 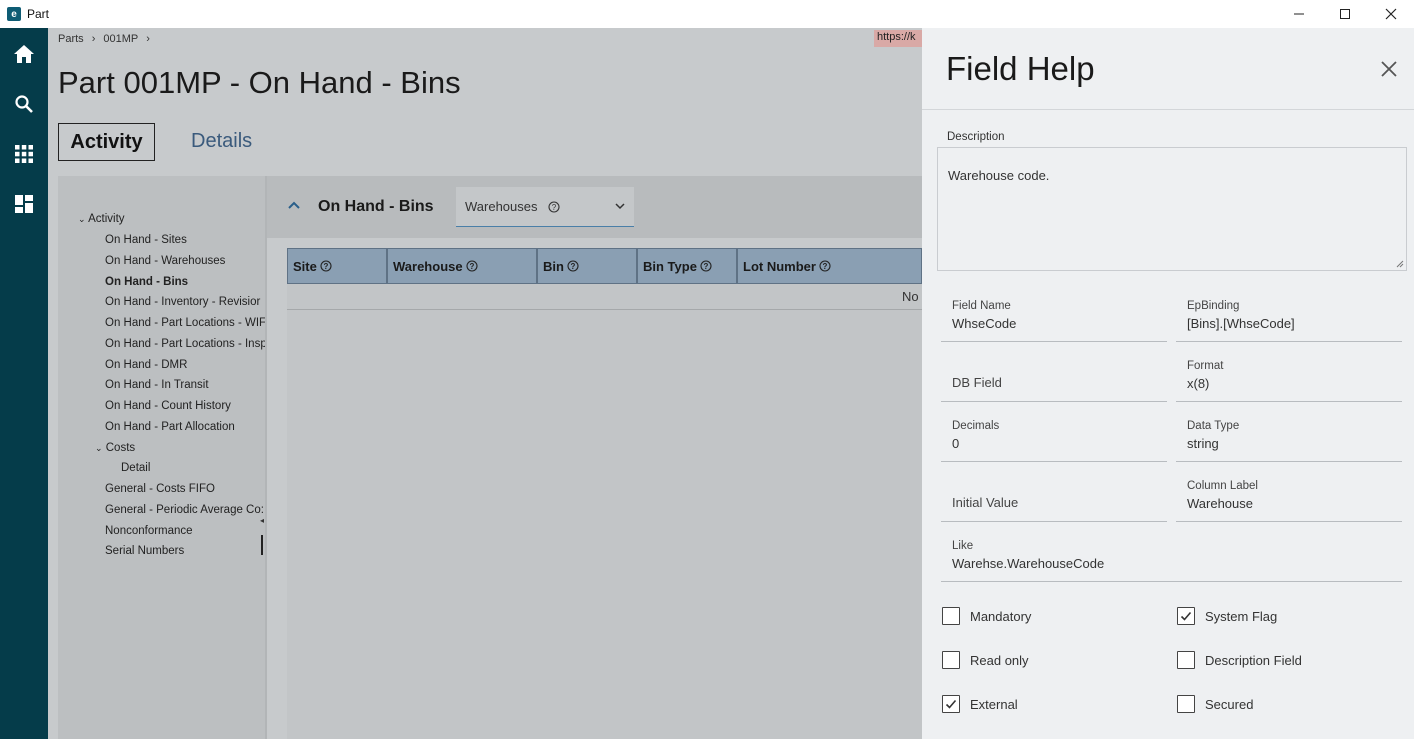 What do you see at coordinates (1222, 486) in the screenshot?
I see `field-label: Column Label` at bounding box center [1222, 486].